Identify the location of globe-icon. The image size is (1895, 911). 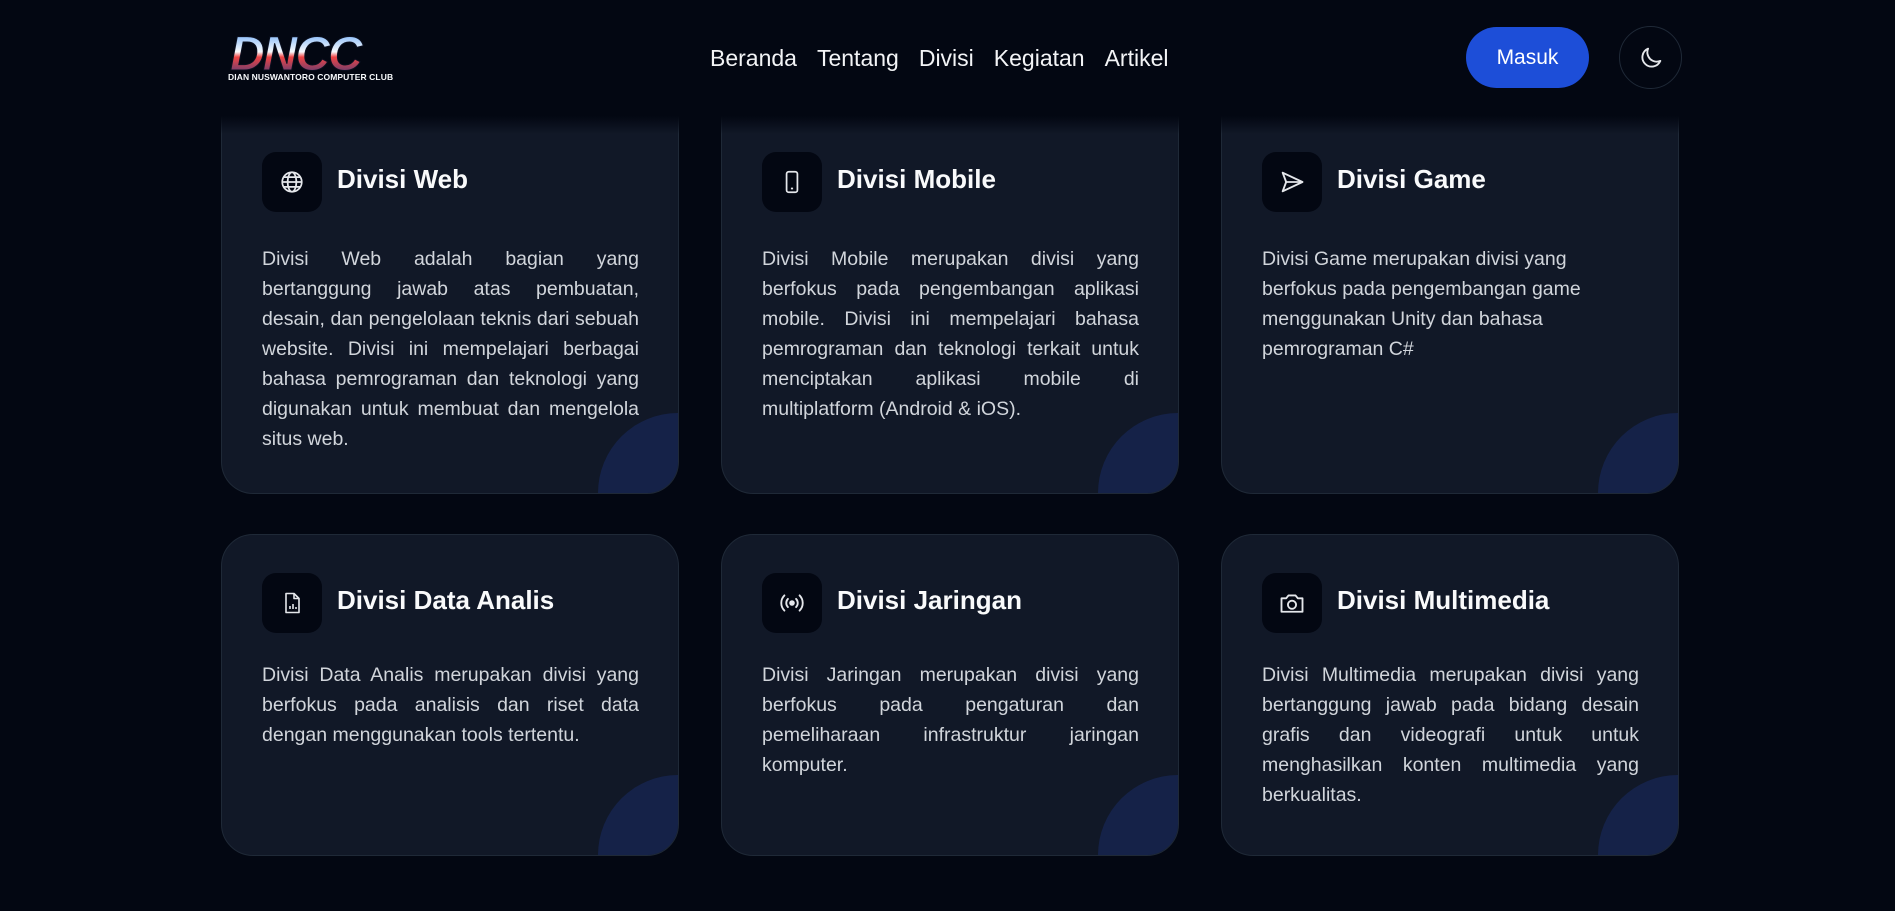
(292, 182).